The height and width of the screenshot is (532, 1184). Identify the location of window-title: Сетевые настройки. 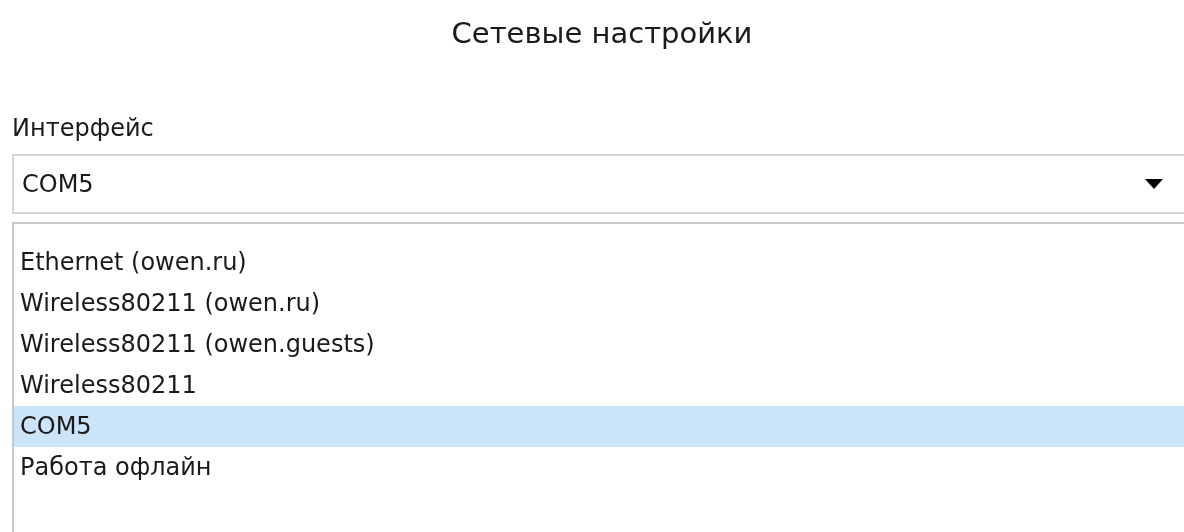
(602, 33).